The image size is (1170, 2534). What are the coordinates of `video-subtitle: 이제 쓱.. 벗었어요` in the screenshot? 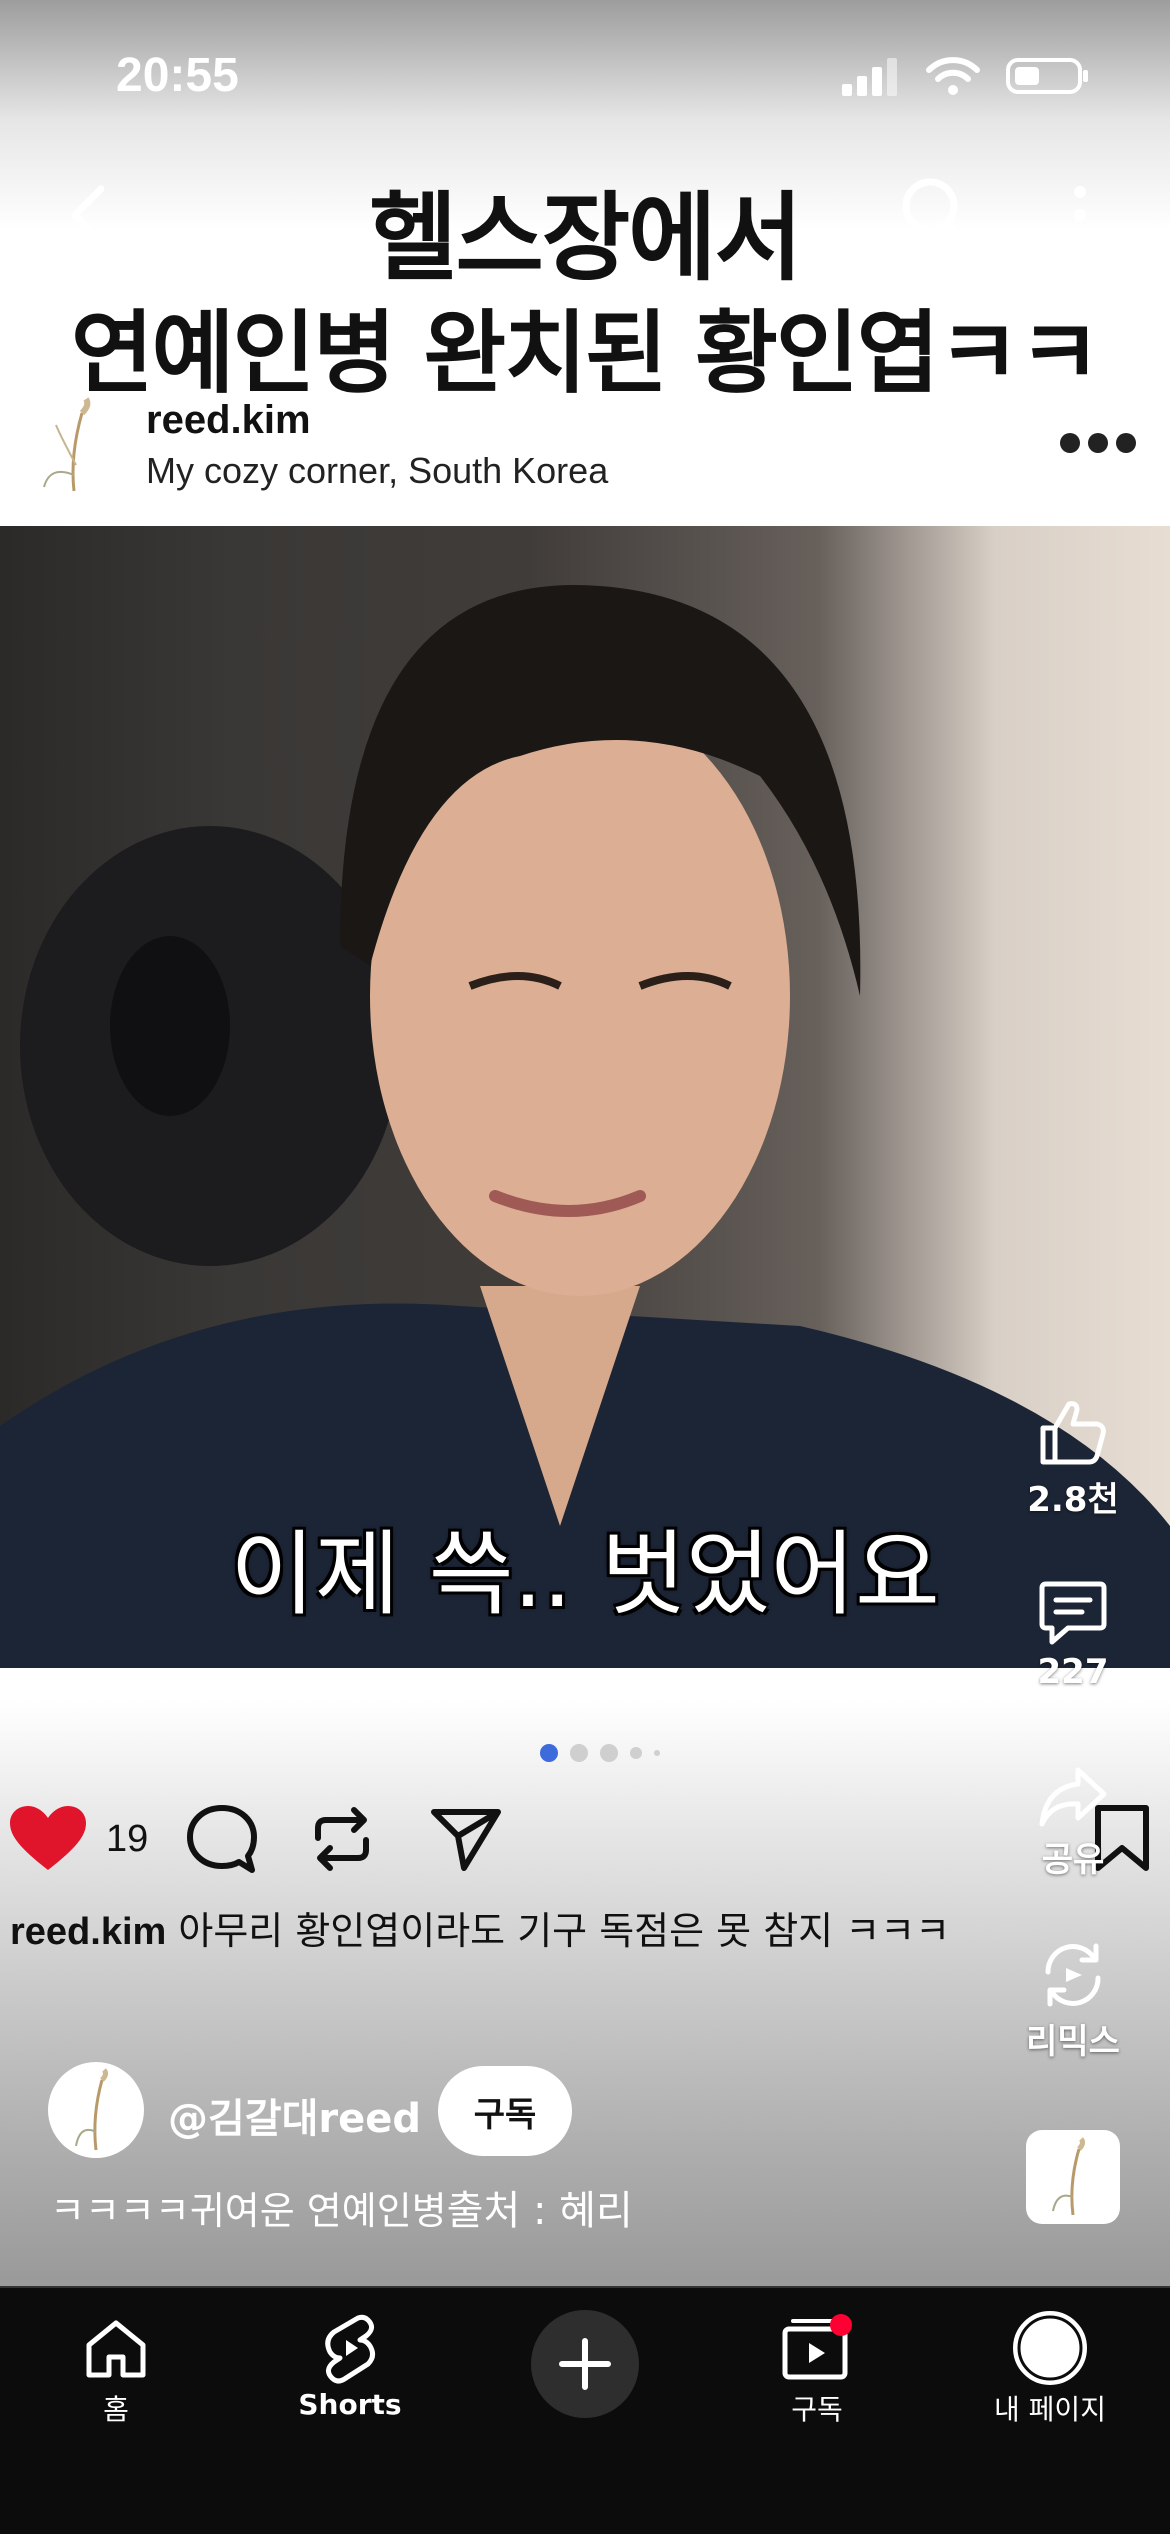 It's located at (585, 1574).